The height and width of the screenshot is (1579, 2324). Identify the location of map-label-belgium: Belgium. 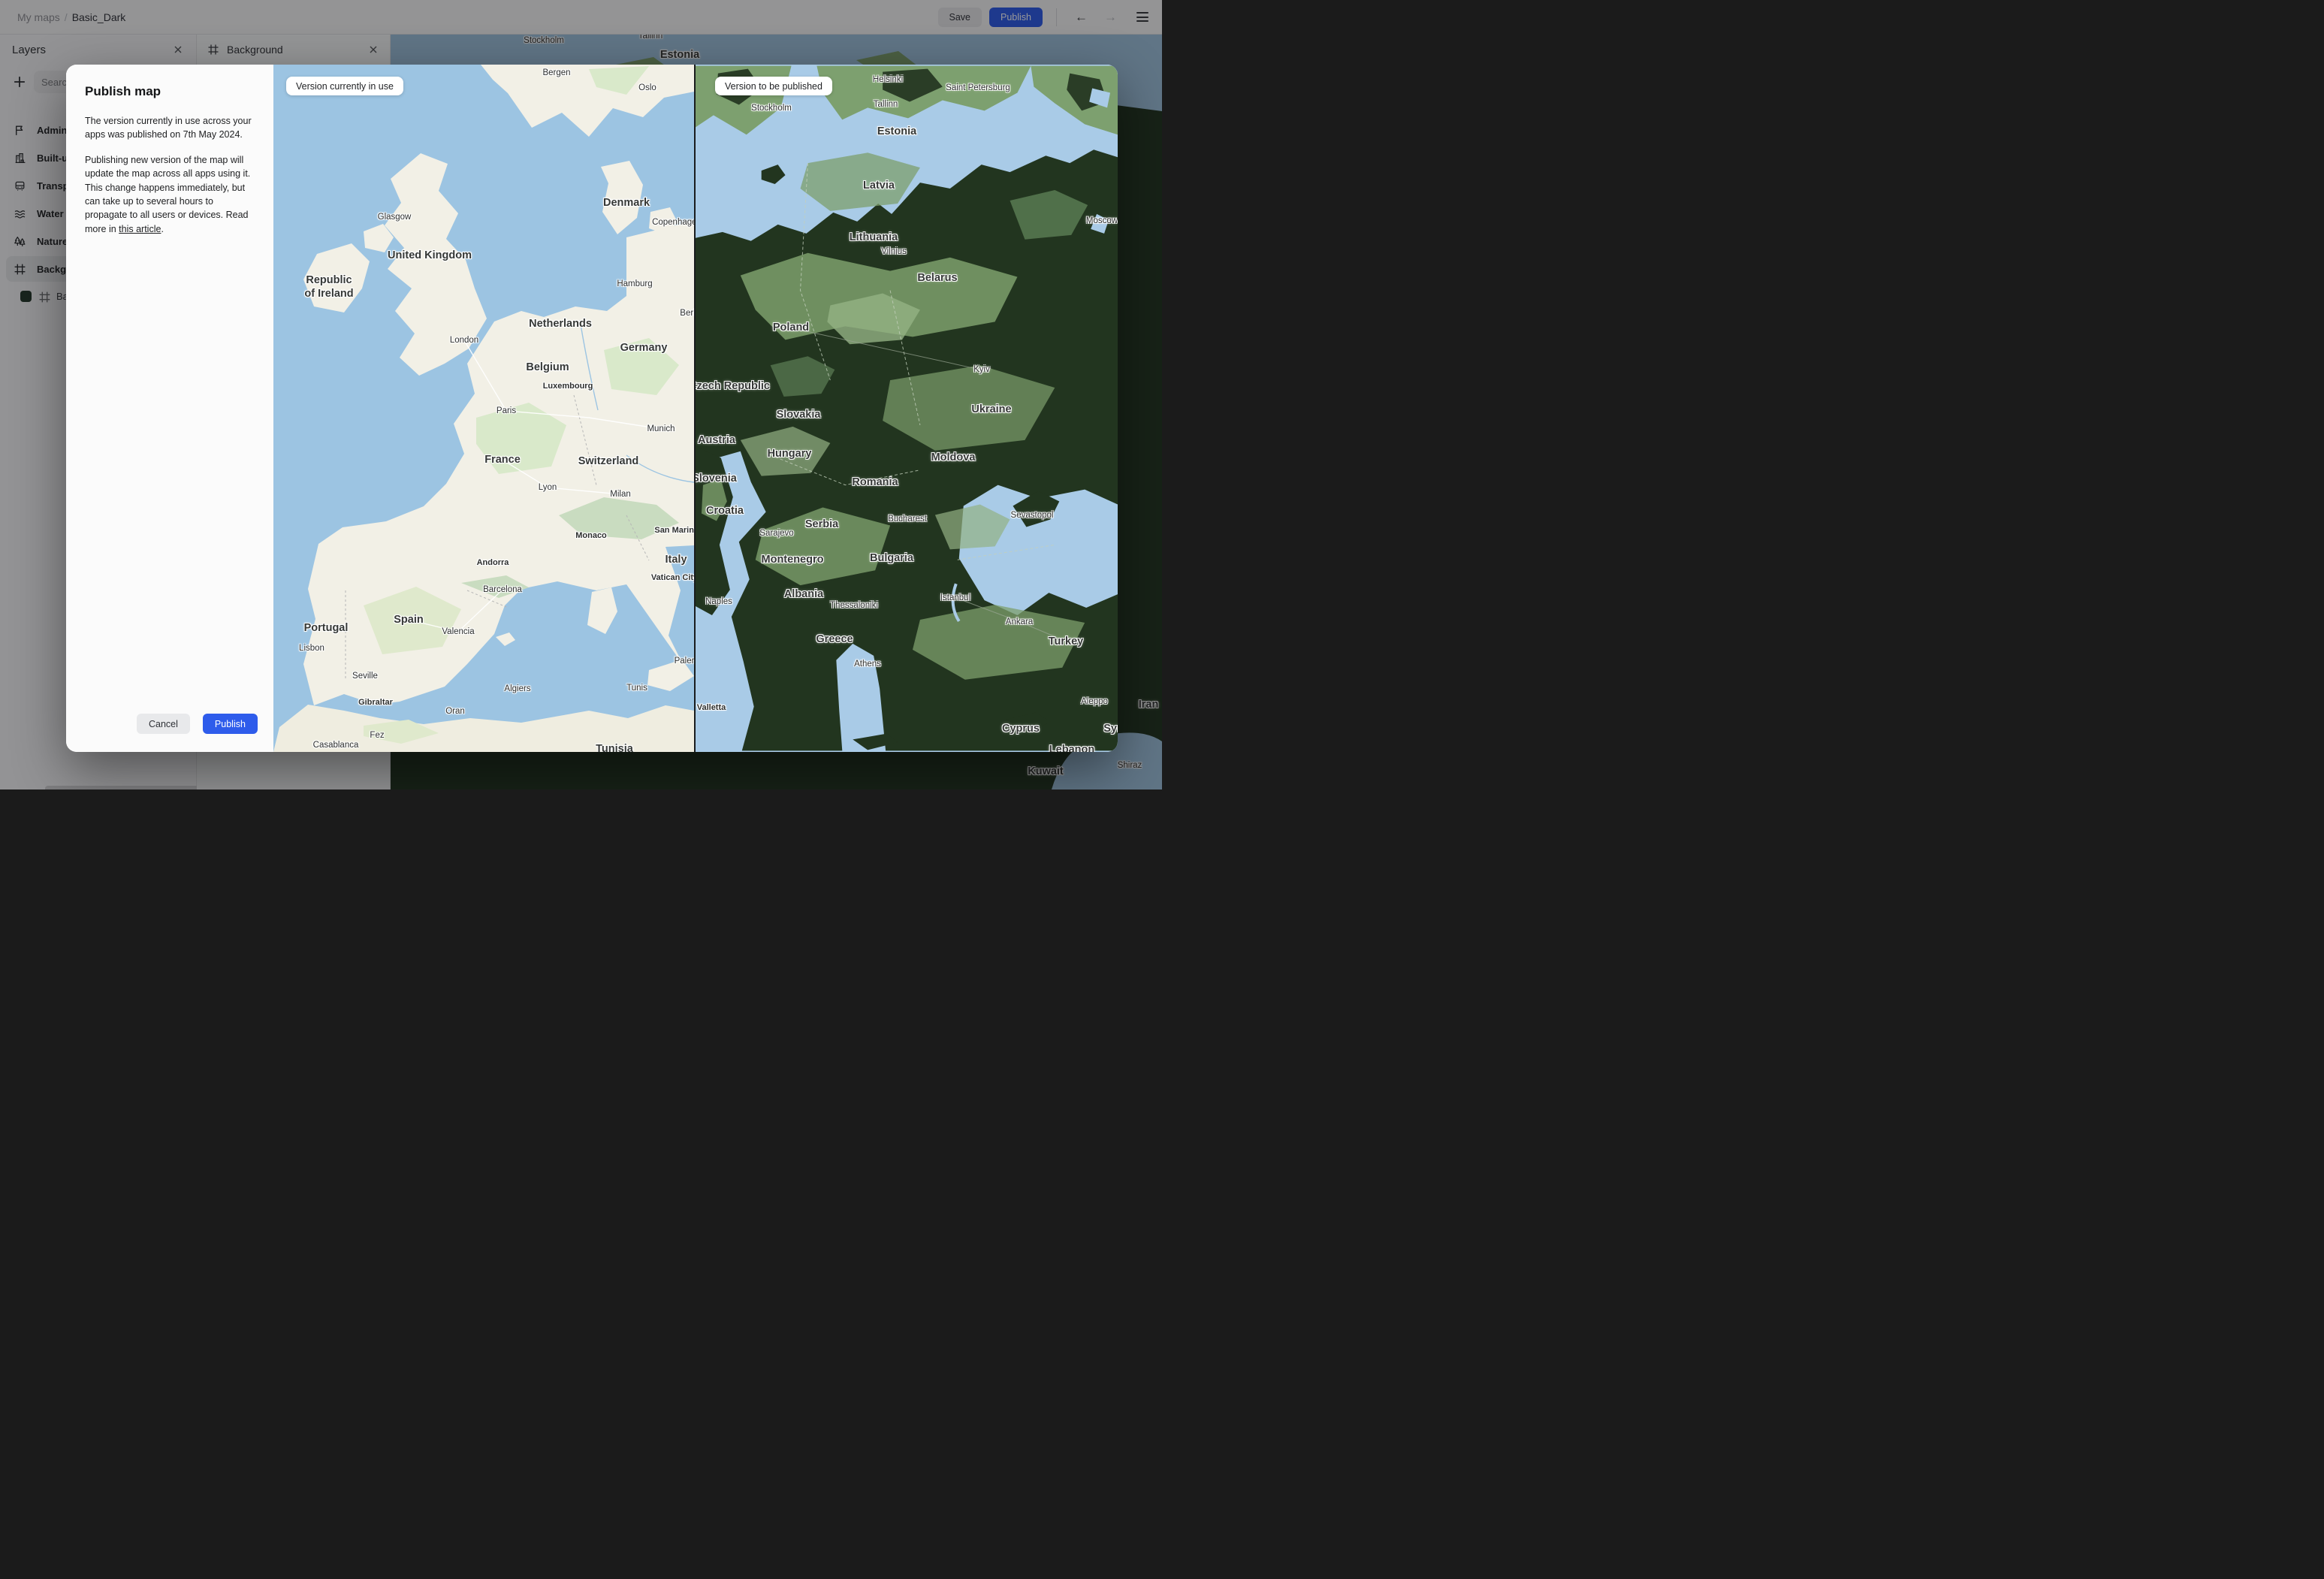
(547, 367).